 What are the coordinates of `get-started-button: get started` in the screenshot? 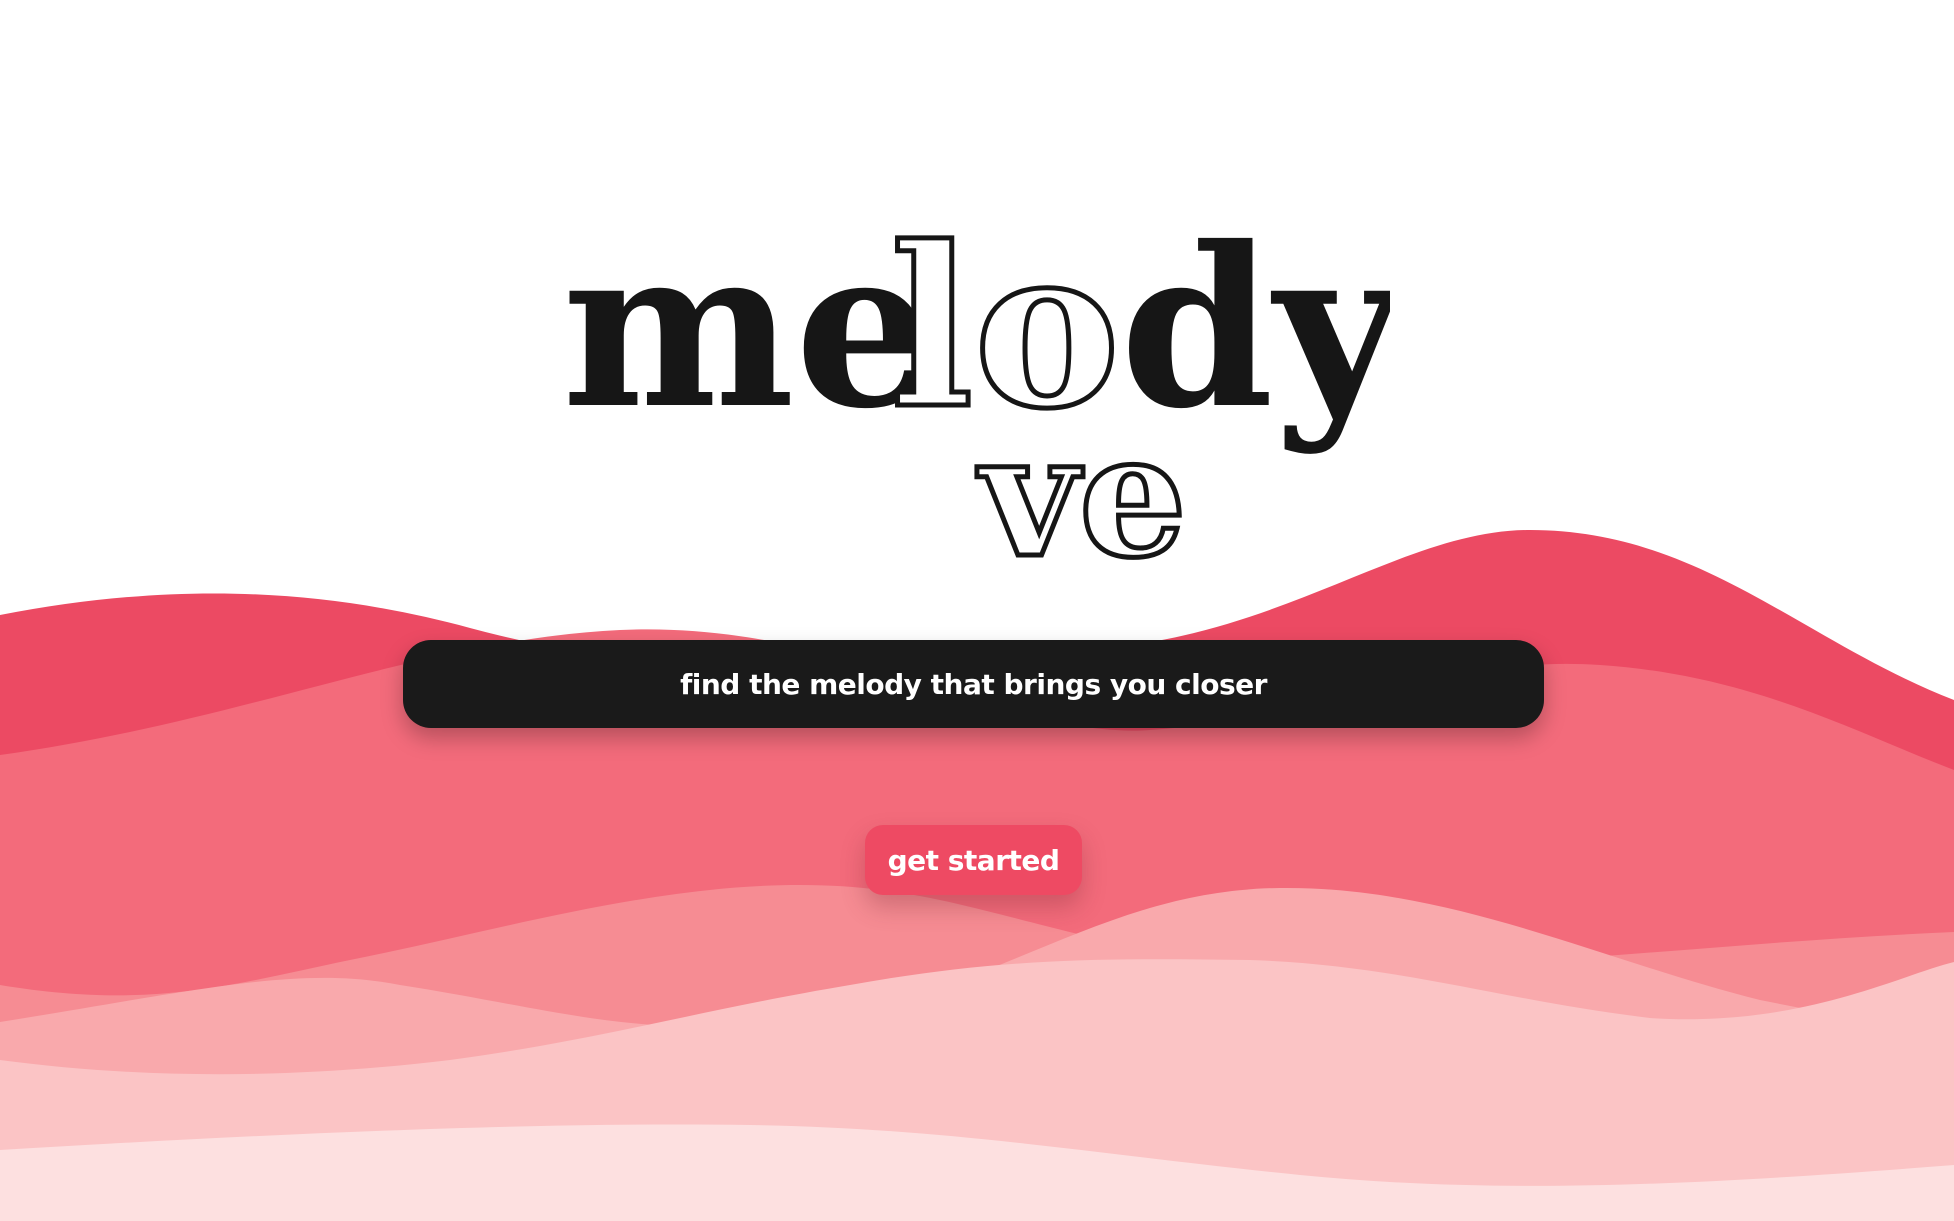 It's located at (973, 860).